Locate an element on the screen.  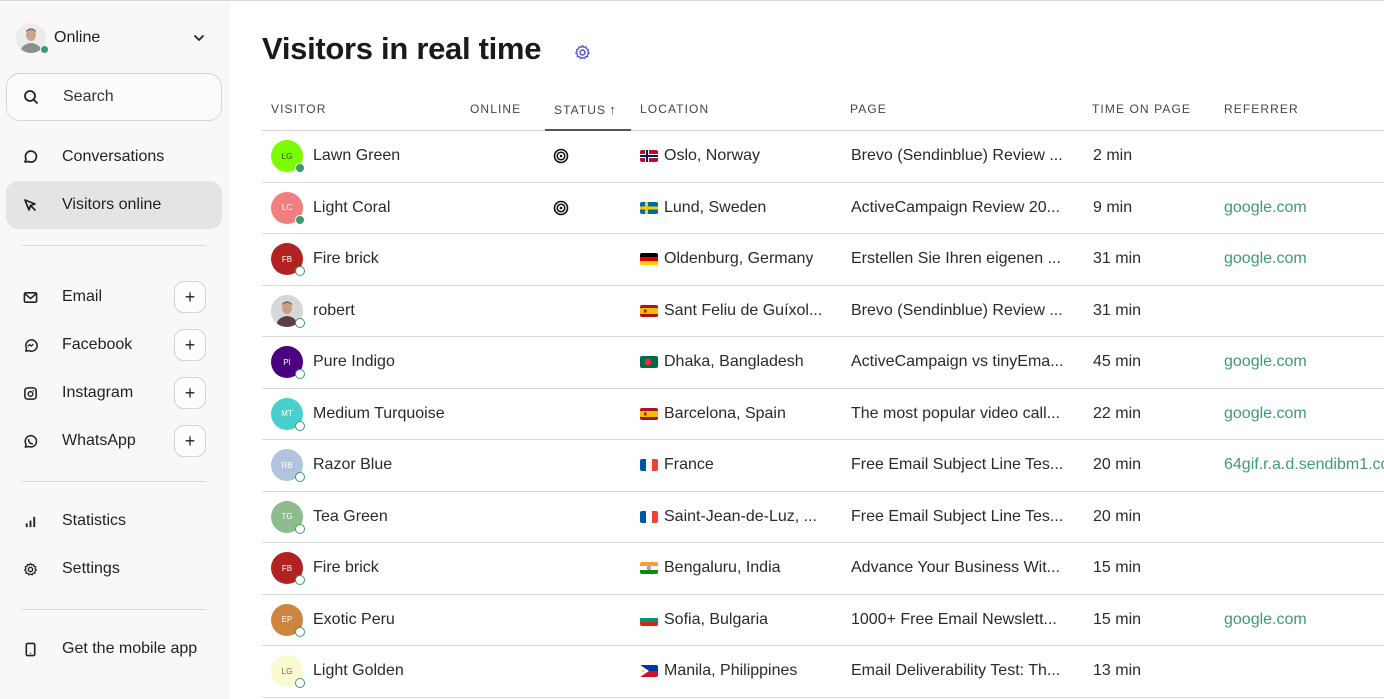
sort-ascending-arrow-icon: ↑ is located at coordinates (613, 109).